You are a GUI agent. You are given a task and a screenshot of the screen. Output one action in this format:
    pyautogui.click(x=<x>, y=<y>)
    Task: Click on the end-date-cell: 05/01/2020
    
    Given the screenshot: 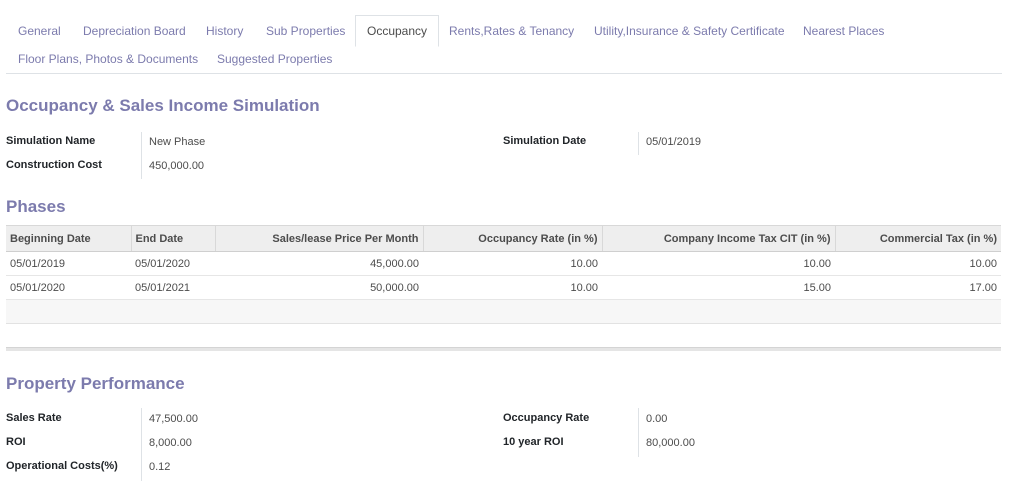 What is the action you would take?
    pyautogui.click(x=173, y=263)
    